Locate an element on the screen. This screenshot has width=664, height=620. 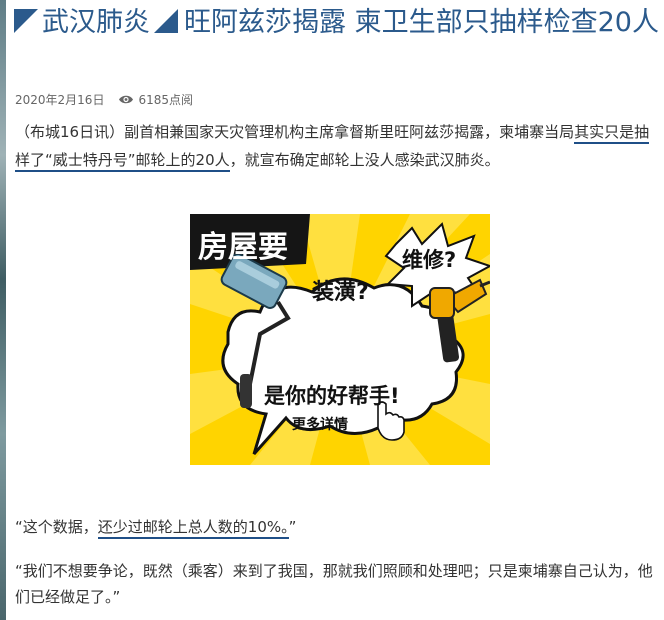
highlighted-text: 还少过邮轮上总人数的10%。 is located at coordinates (193, 528).